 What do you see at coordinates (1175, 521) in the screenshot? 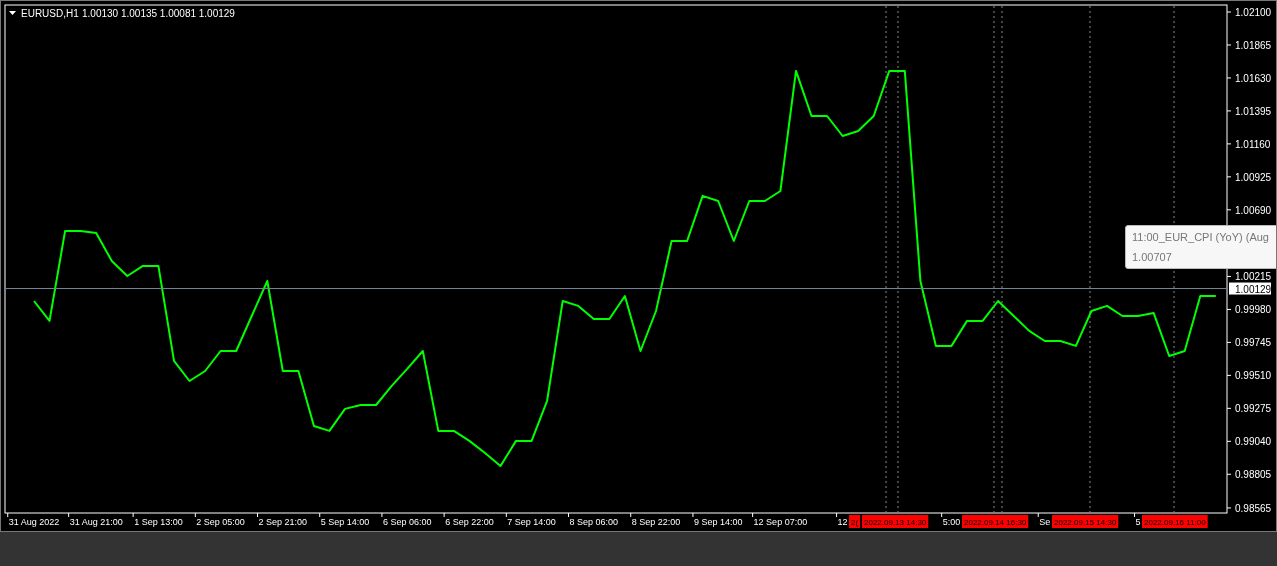
I see `event-label: 2022.09.16 11:00` at bounding box center [1175, 521].